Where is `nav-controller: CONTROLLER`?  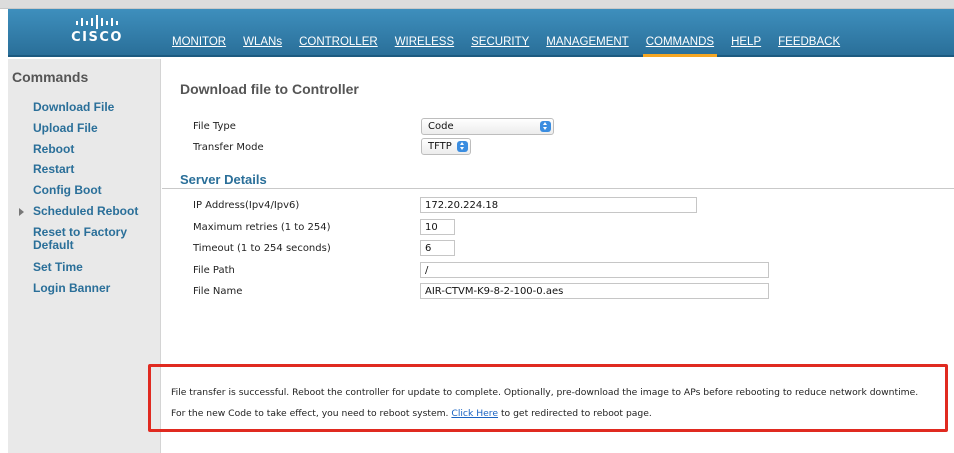 nav-controller: CONTROLLER is located at coordinates (338, 46).